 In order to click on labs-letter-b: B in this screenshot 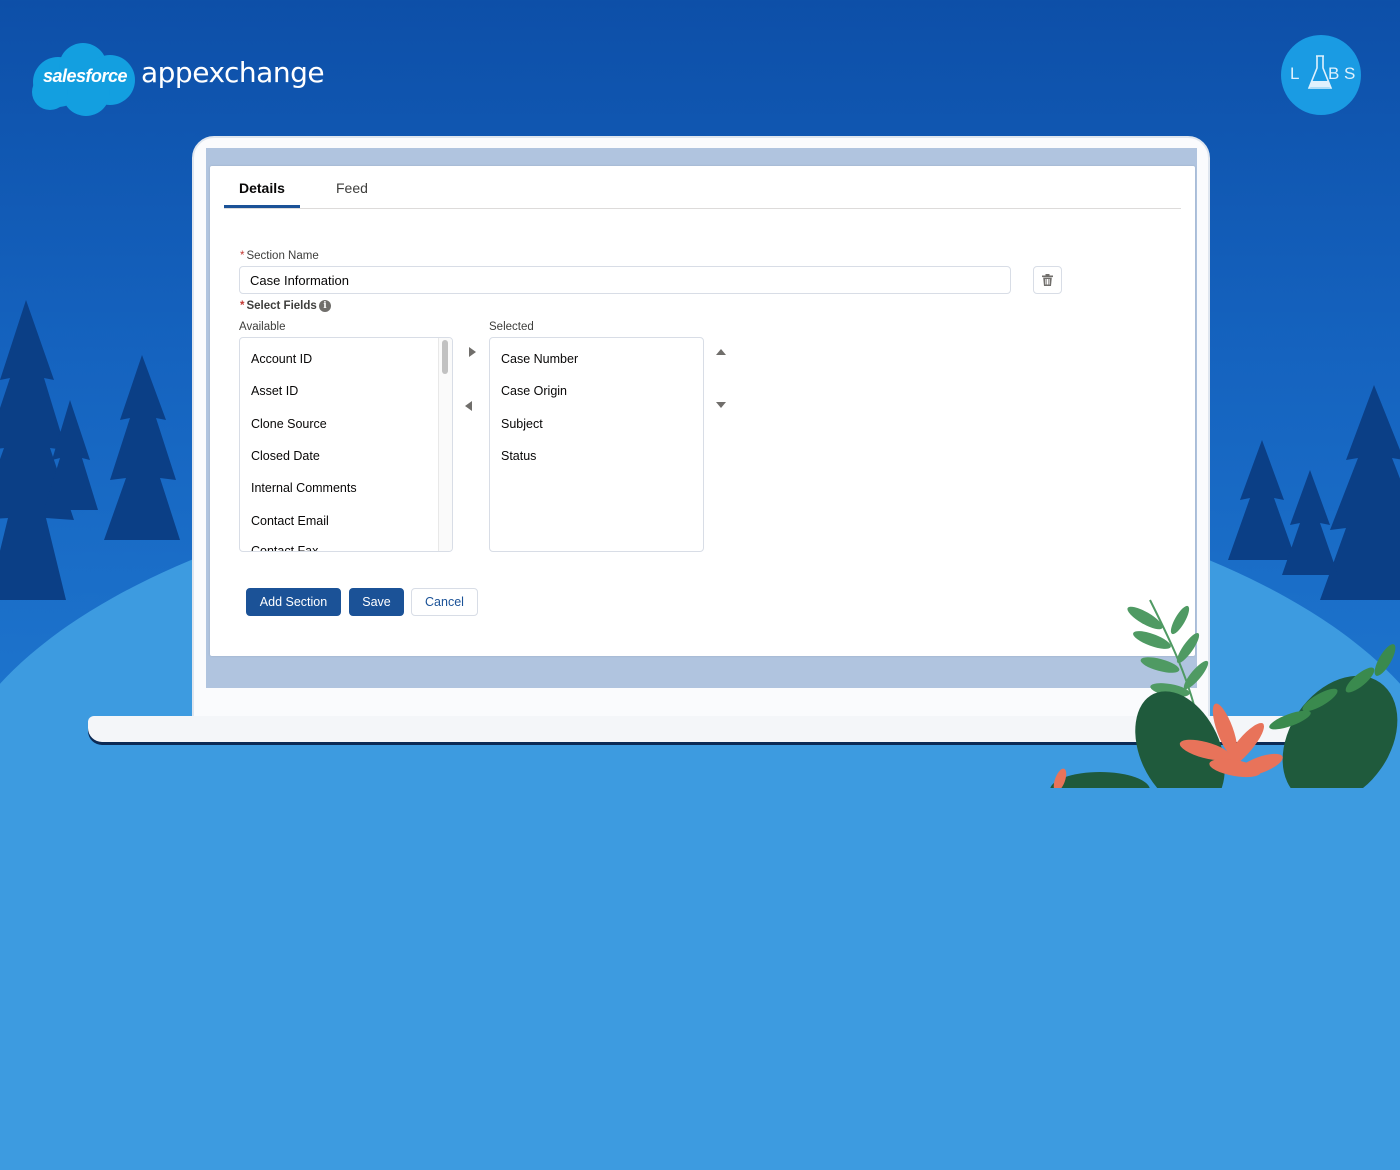, I will do `click(1334, 73)`.